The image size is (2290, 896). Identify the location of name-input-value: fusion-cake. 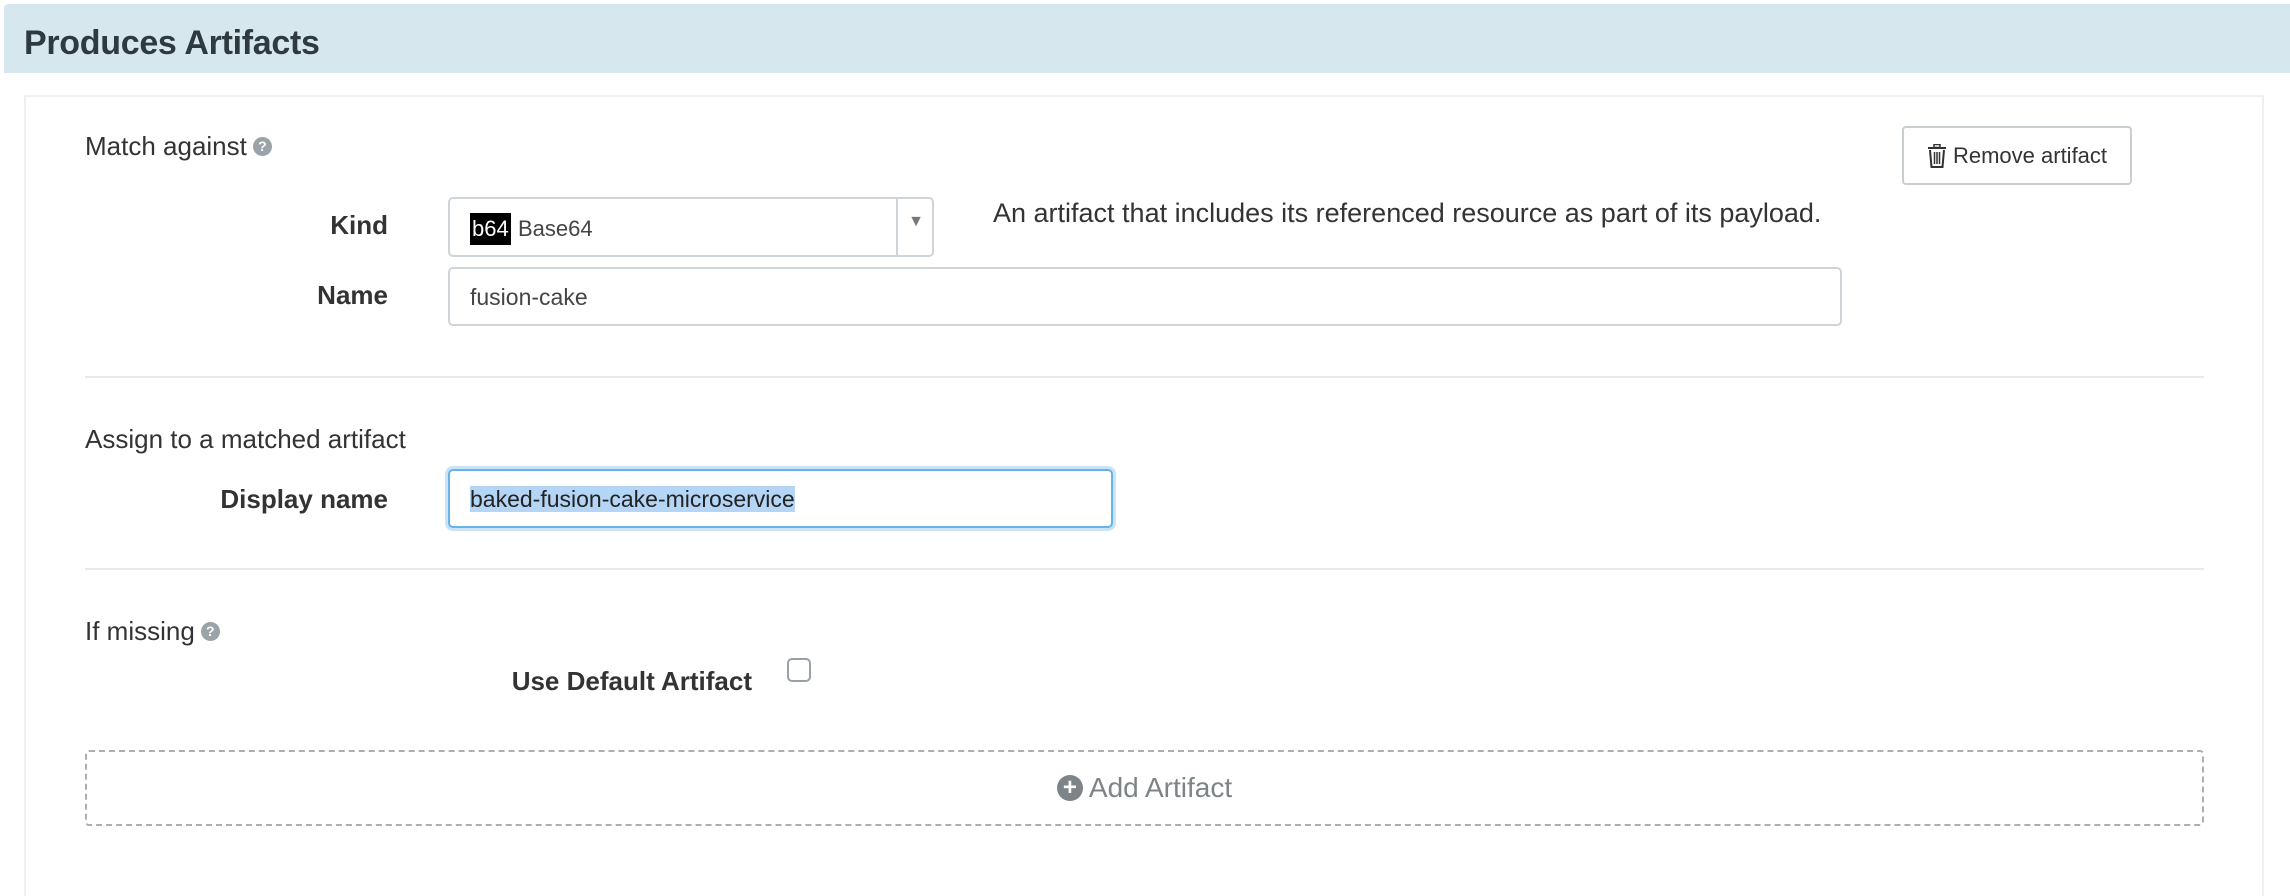
(529, 297).